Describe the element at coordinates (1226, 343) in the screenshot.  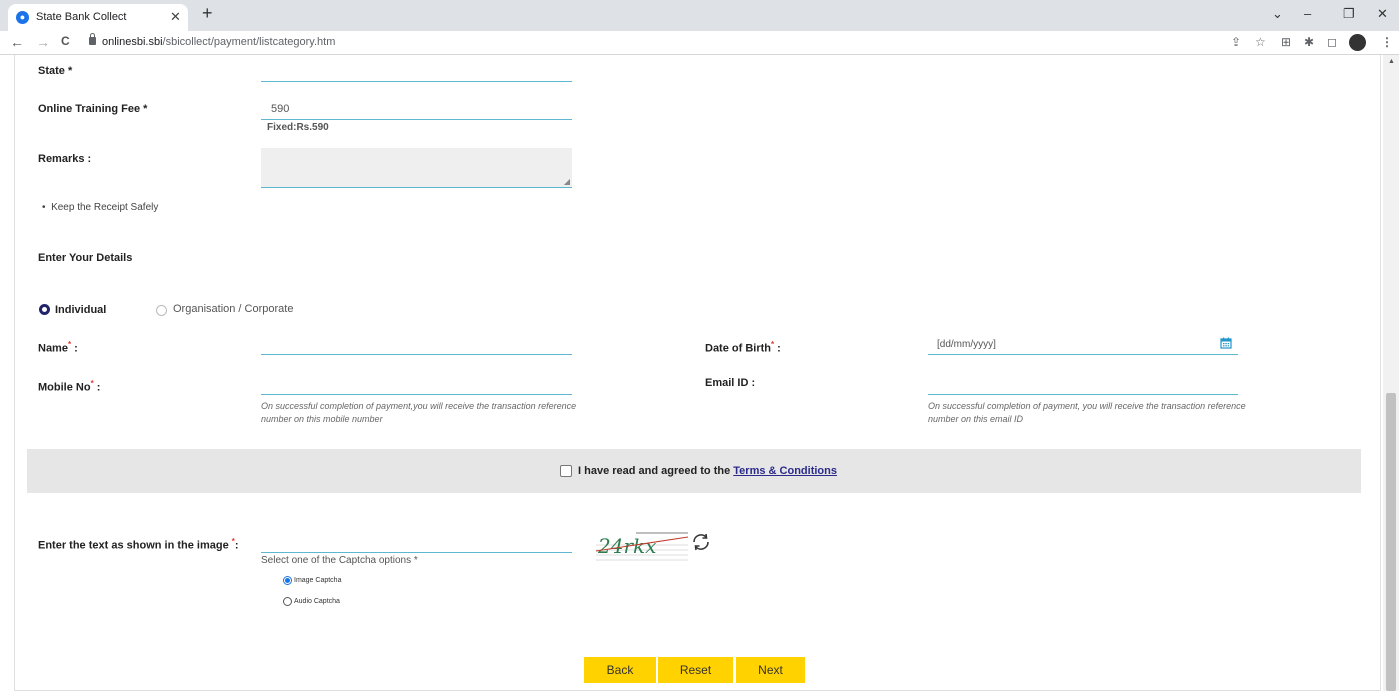
I see `calendar-icon` at that location.